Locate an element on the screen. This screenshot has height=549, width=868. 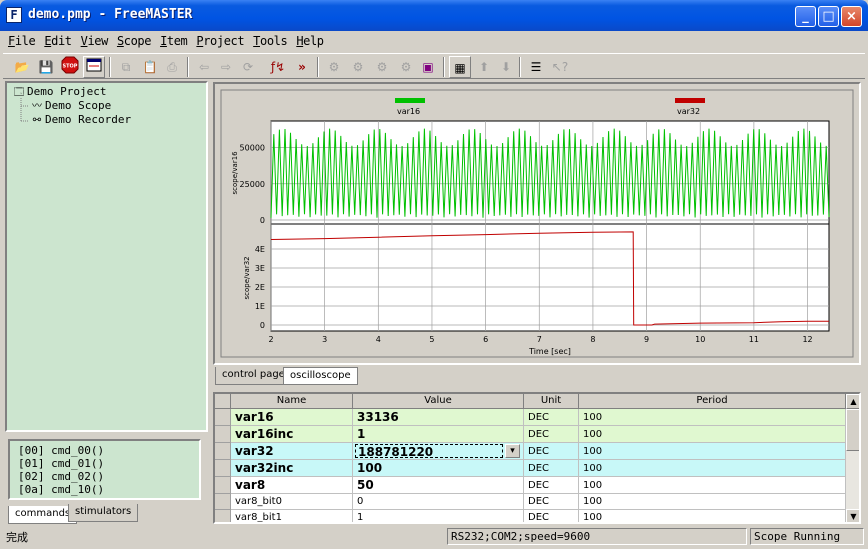
recorder-icon-4: ⚙ is located at coordinates (406, 67).